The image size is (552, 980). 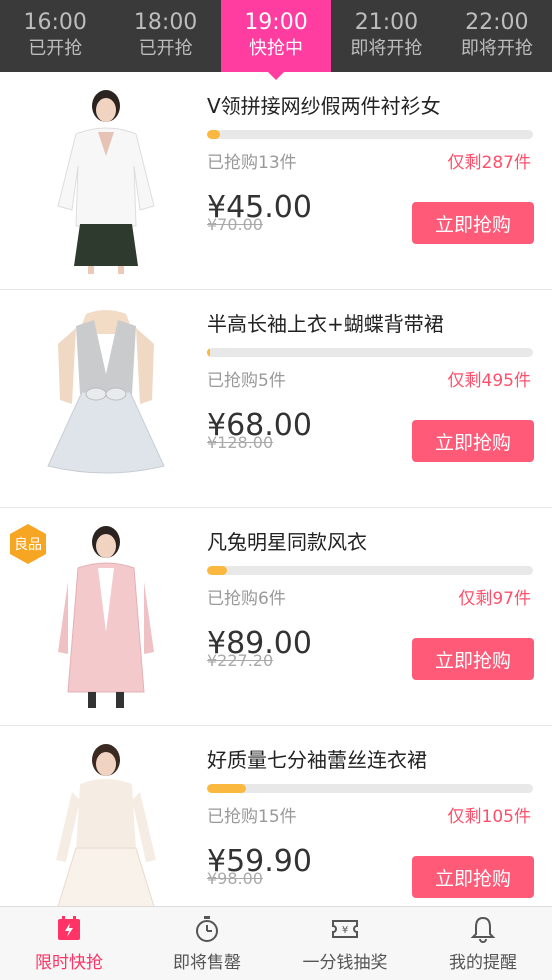 What do you see at coordinates (483, 943) in the screenshot?
I see `nav-item-my-reminders: 我的提醒` at bounding box center [483, 943].